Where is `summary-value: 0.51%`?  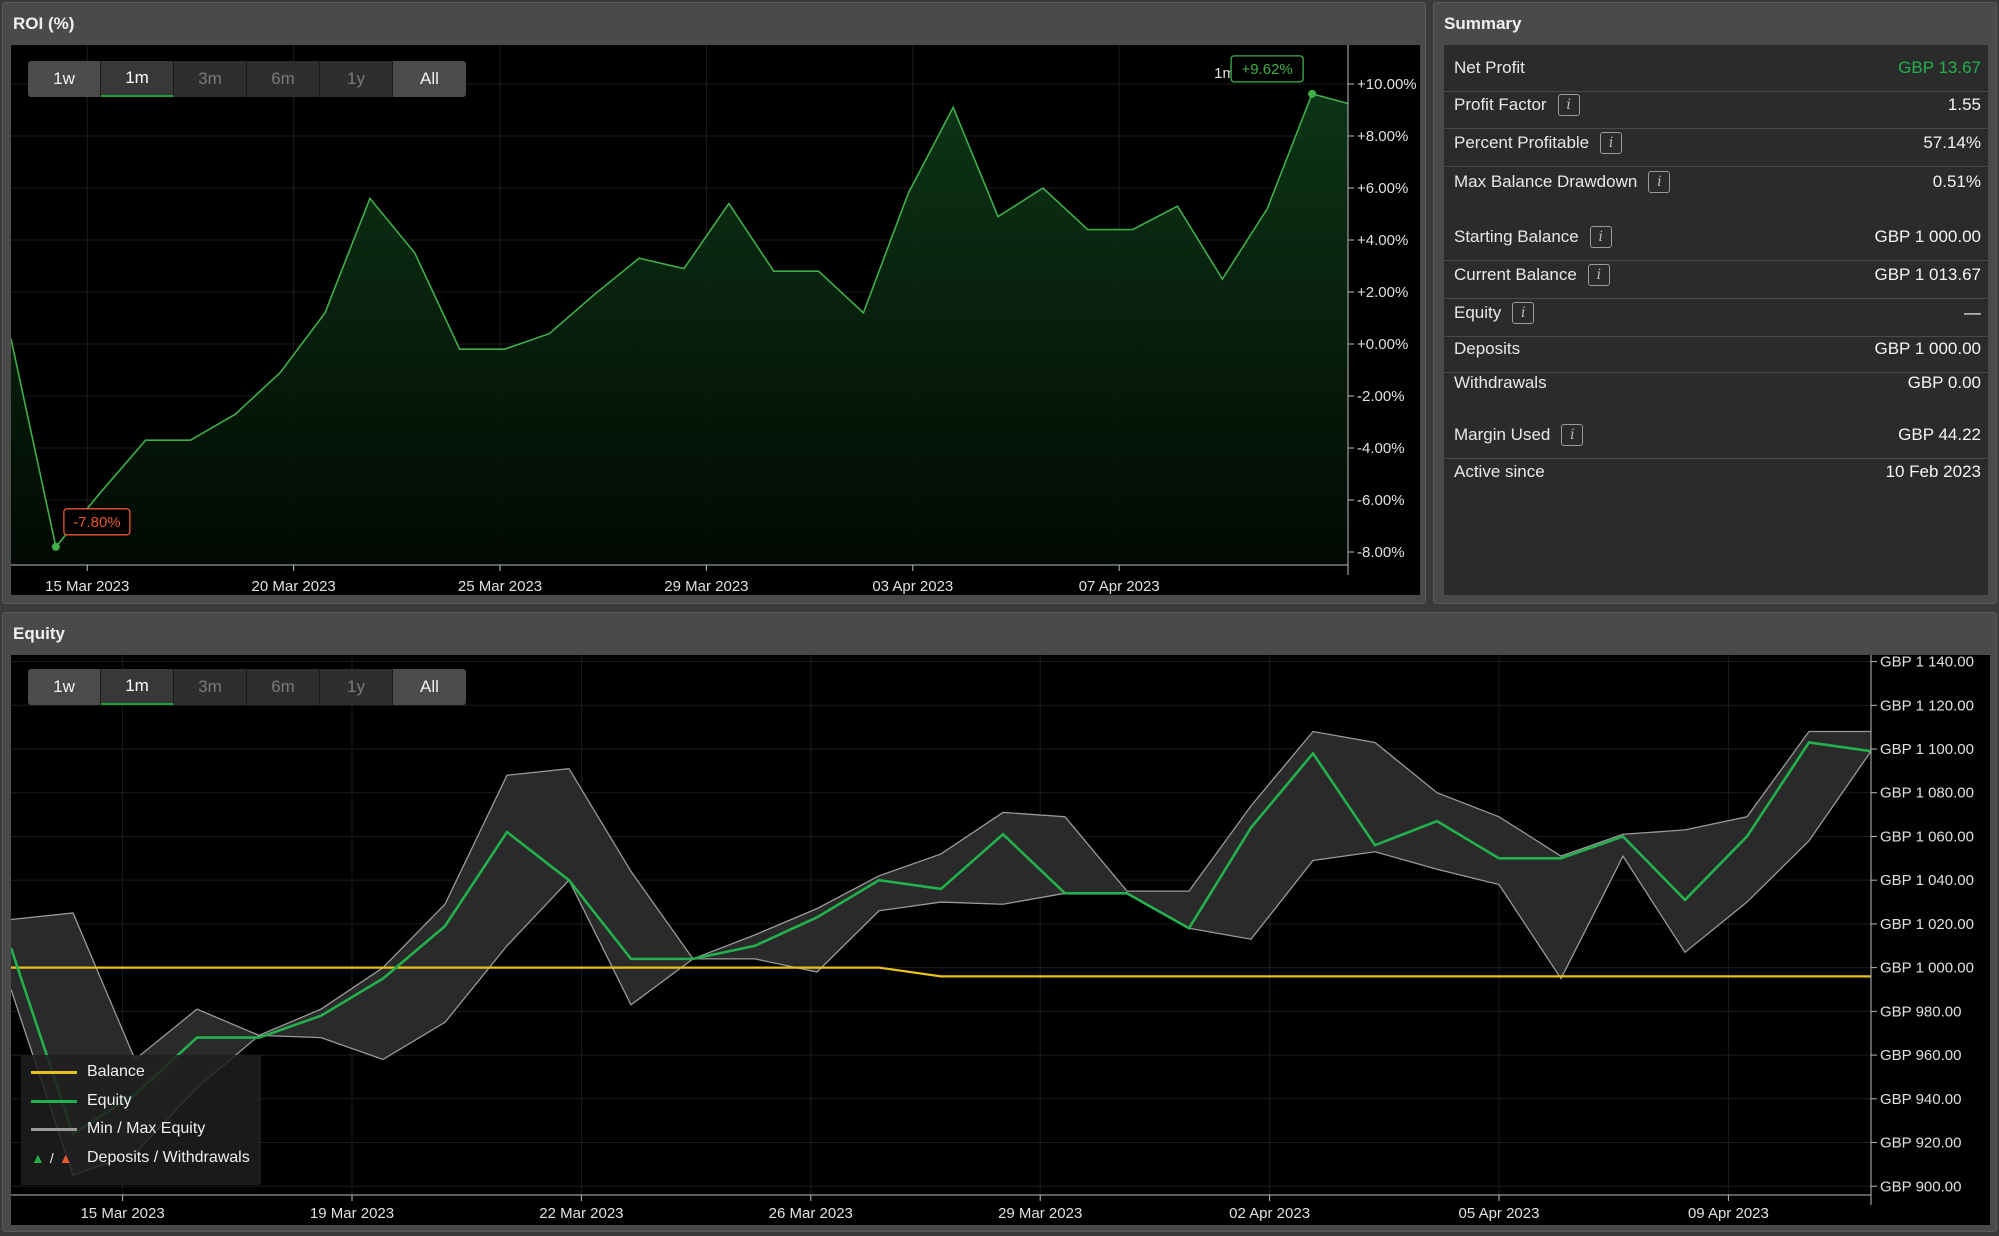
summary-value: 0.51% is located at coordinates (1956, 181).